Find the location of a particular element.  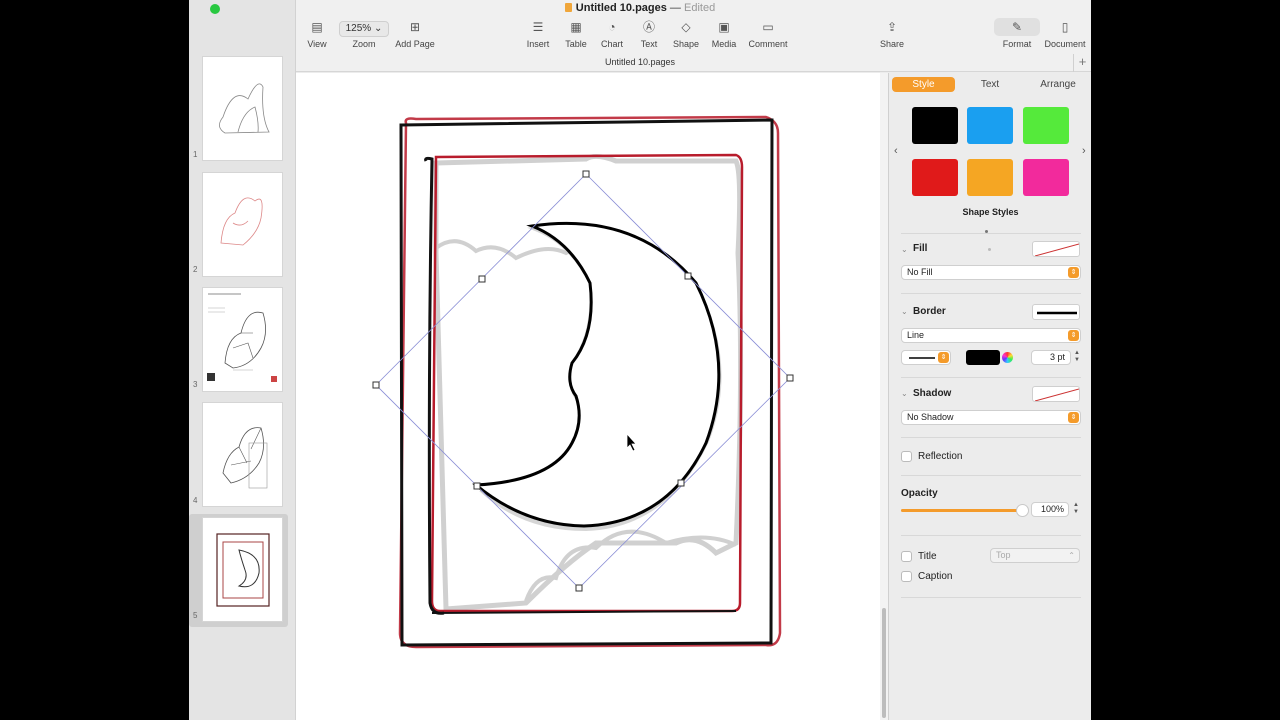

table-icon: ▦ is located at coordinates (576, 27).